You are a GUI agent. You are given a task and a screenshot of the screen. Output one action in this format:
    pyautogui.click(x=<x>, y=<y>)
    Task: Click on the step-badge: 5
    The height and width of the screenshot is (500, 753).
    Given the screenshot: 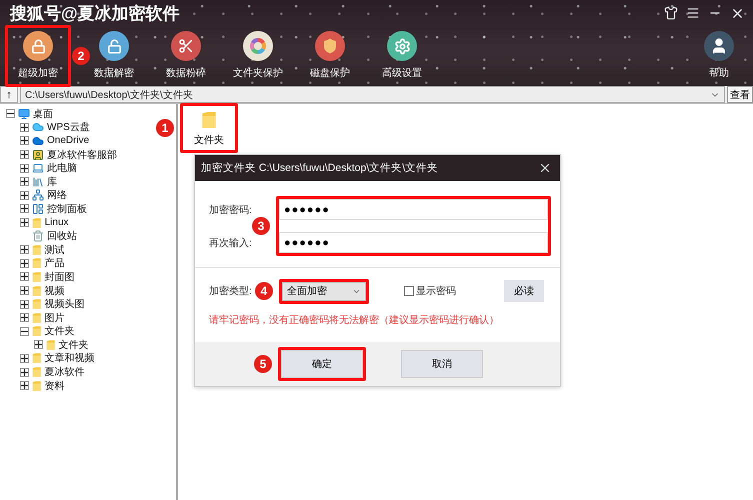 What is the action you would take?
    pyautogui.click(x=263, y=364)
    